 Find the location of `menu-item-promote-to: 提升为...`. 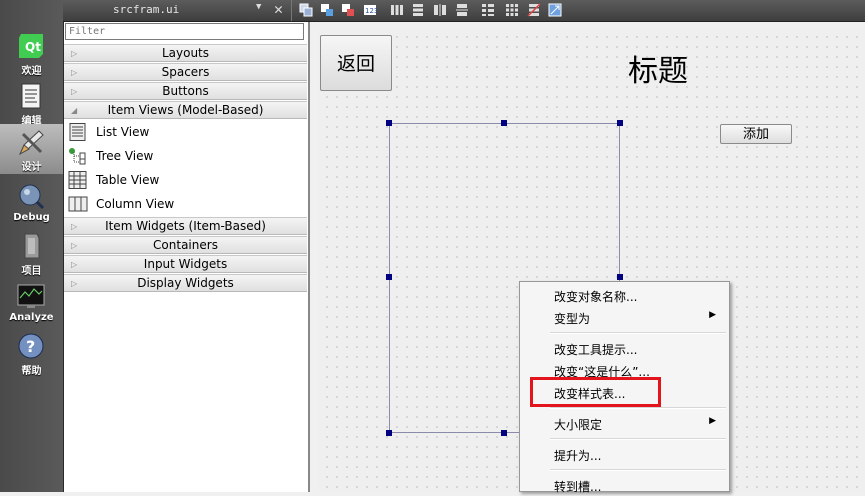

menu-item-promote-to: 提升为... is located at coordinates (624, 454).